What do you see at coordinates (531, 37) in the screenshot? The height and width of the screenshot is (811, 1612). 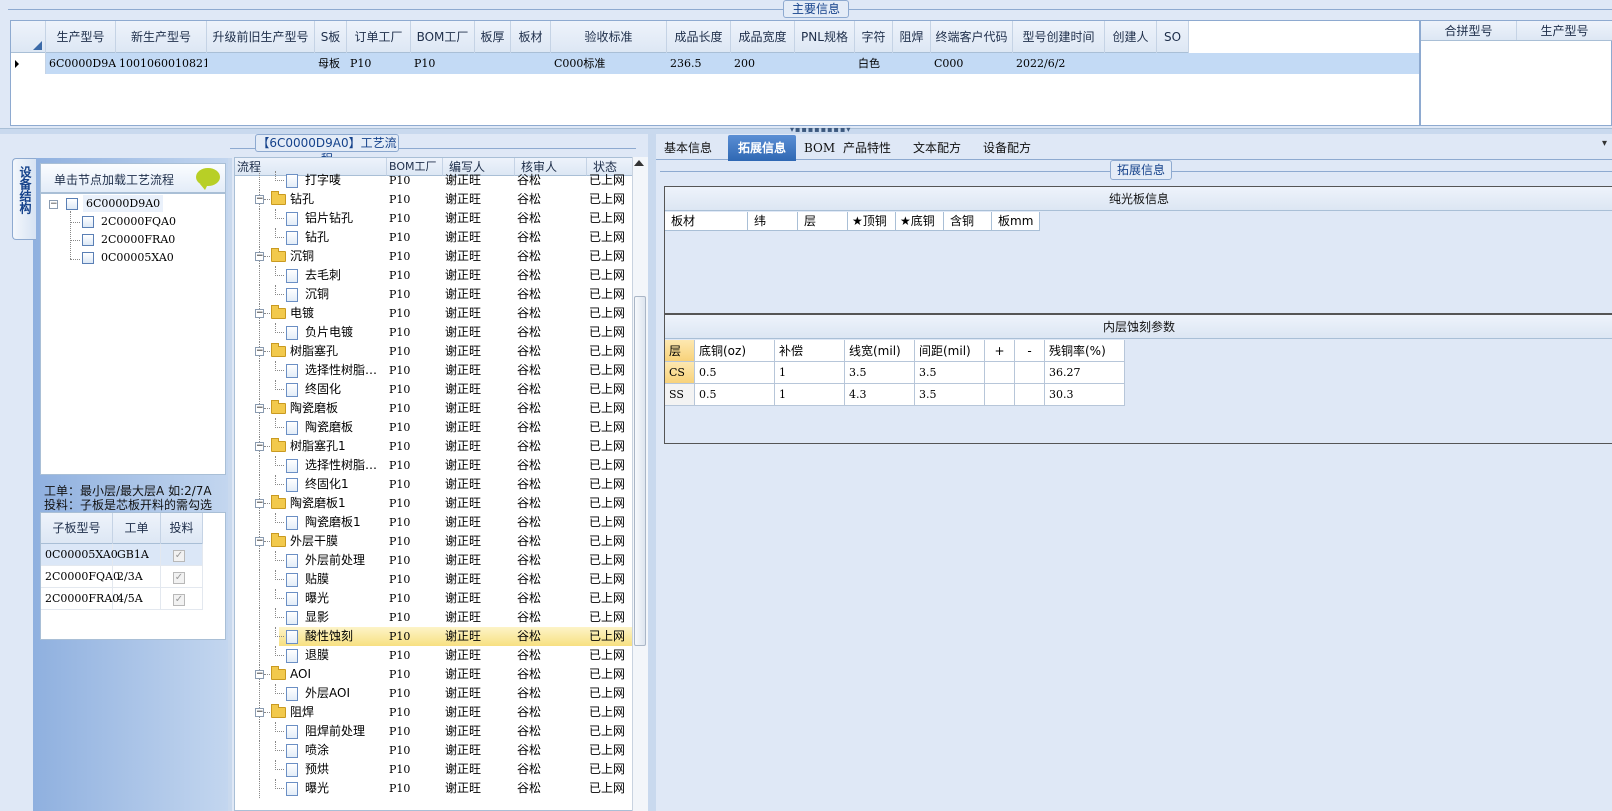 I see `main-col-header: 板材` at bounding box center [531, 37].